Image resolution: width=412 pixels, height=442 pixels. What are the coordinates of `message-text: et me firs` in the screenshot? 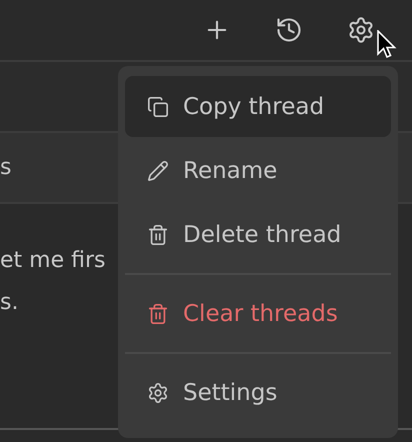 It's located at (53, 261).